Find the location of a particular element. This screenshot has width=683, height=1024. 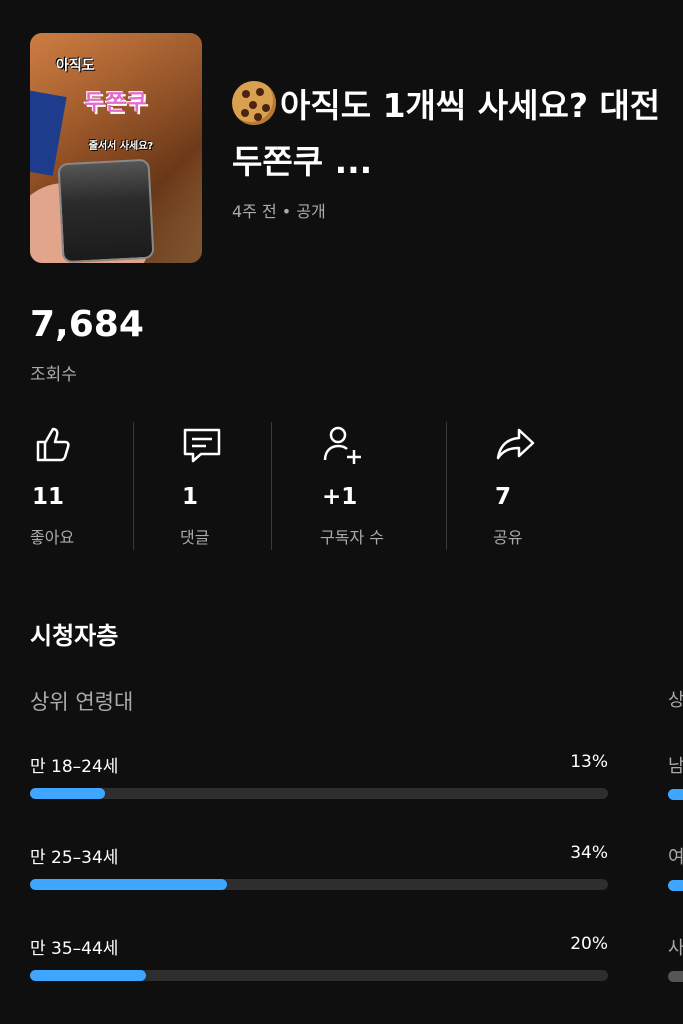

age-percent: 13% is located at coordinates (589, 762).